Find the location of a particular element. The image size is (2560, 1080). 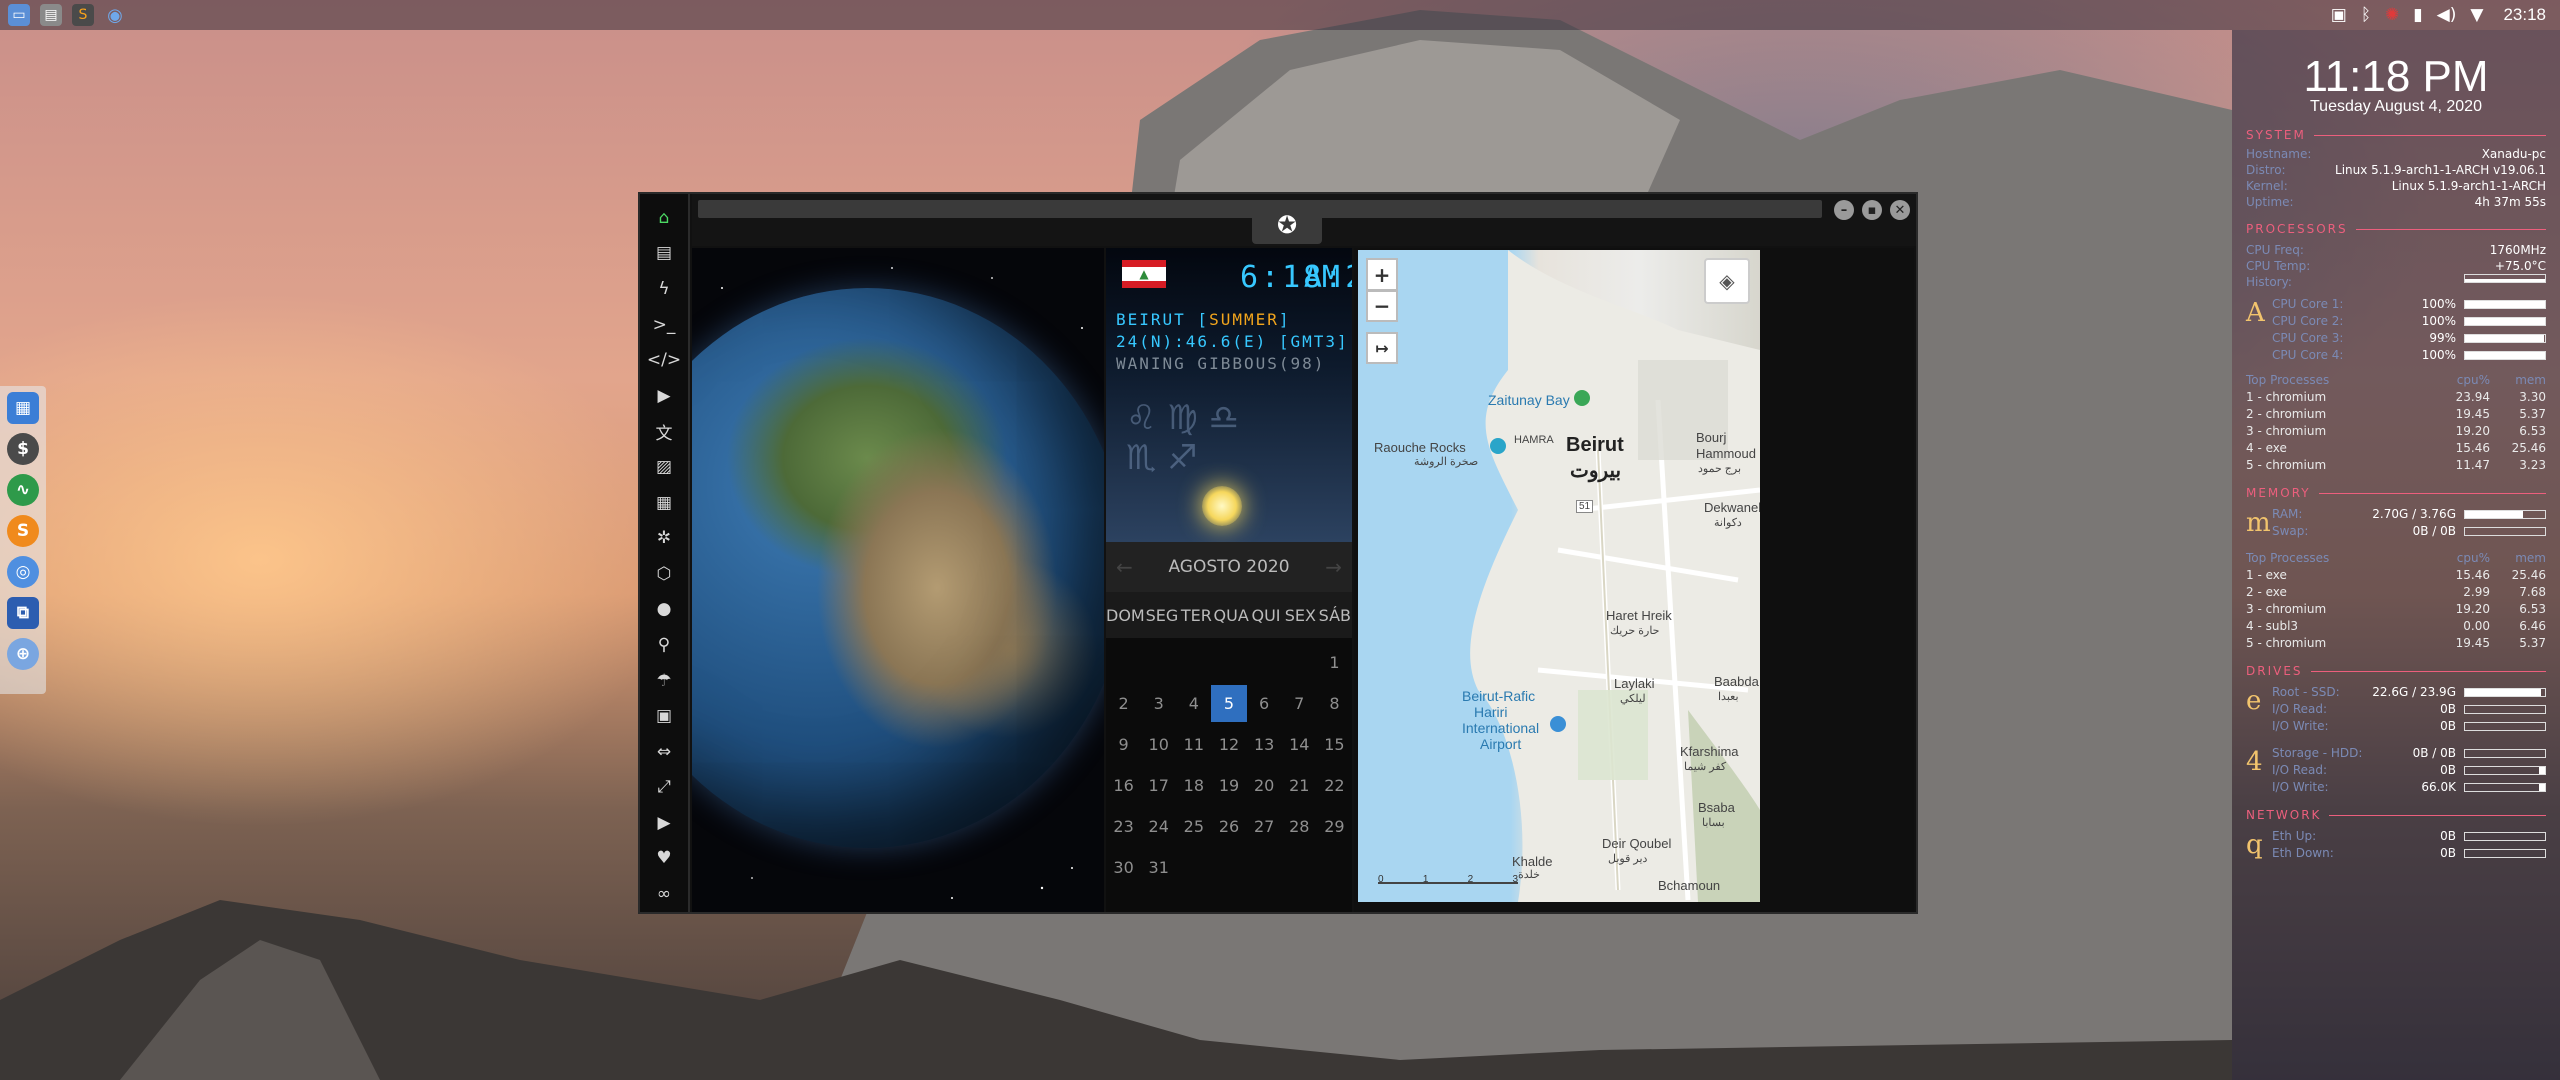

terminal-icon: >_ is located at coordinates (664, 325).